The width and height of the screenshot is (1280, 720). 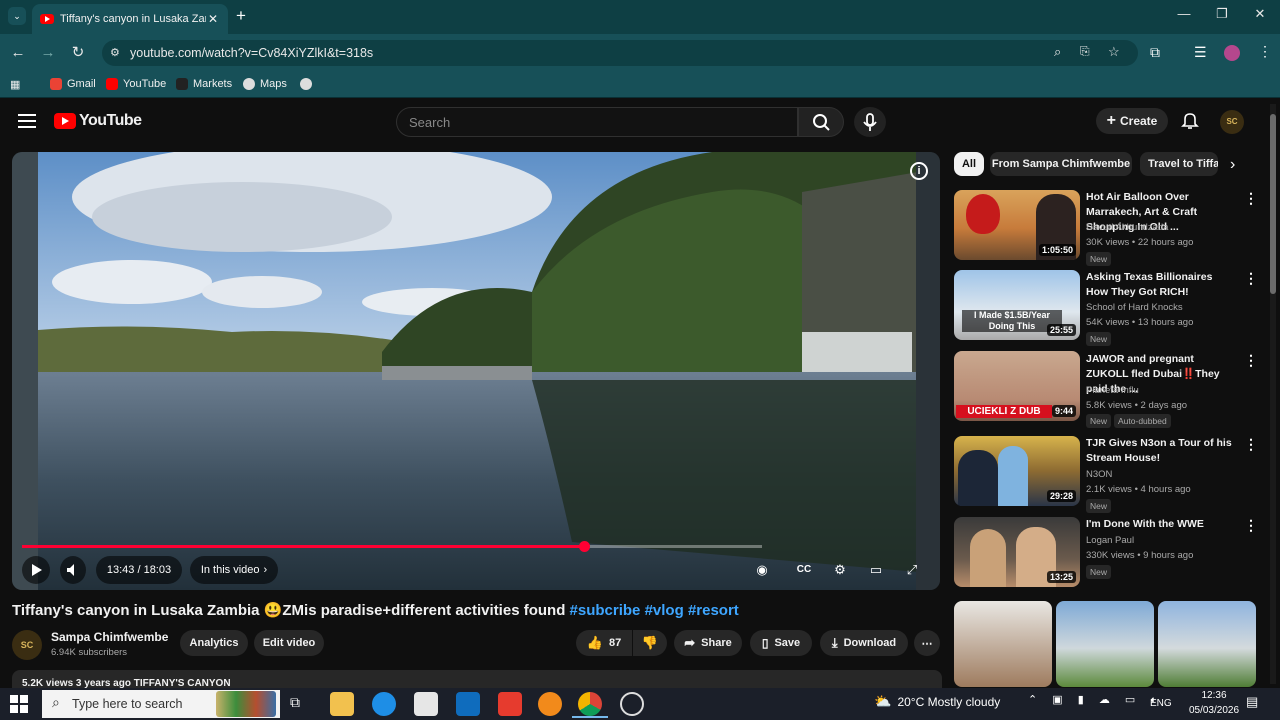 What do you see at coordinates (584, 546) in the screenshot?
I see `progress-scrubber` at bounding box center [584, 546].